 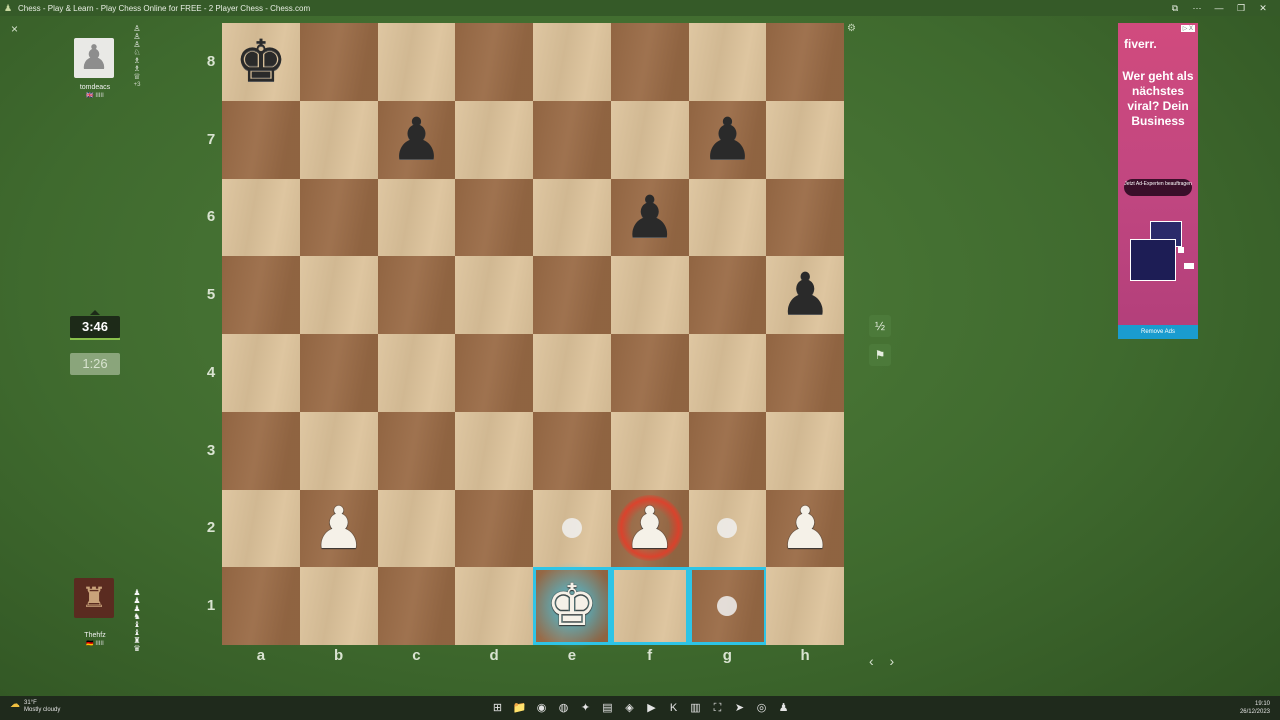 I want to click on system-clock: 19:10 26/12/2023, so click(x=1255, y=708).